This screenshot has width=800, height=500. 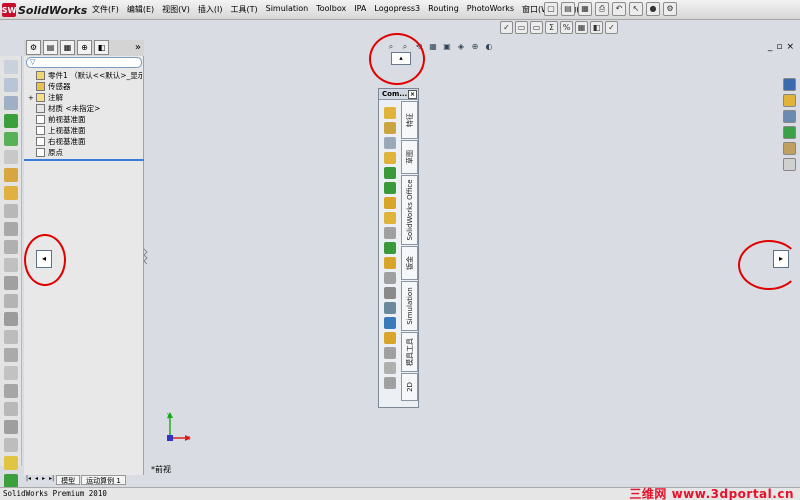 What do you see at coordinates (409, 352) in the screenshot?
I see `command-manager-tab: 模具工具` at bounding box center [409, 352].